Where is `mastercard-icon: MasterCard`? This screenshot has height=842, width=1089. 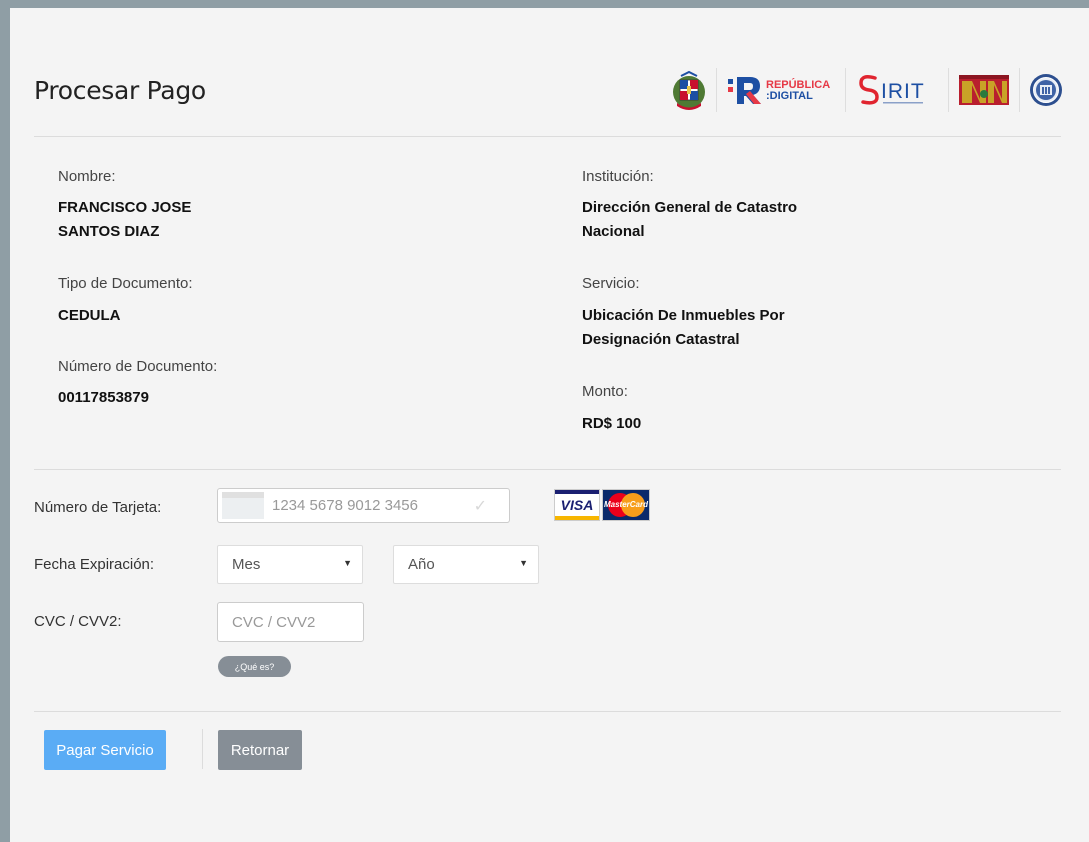 mastercard-icon: MasterCard is located at coordinates (626, 505).